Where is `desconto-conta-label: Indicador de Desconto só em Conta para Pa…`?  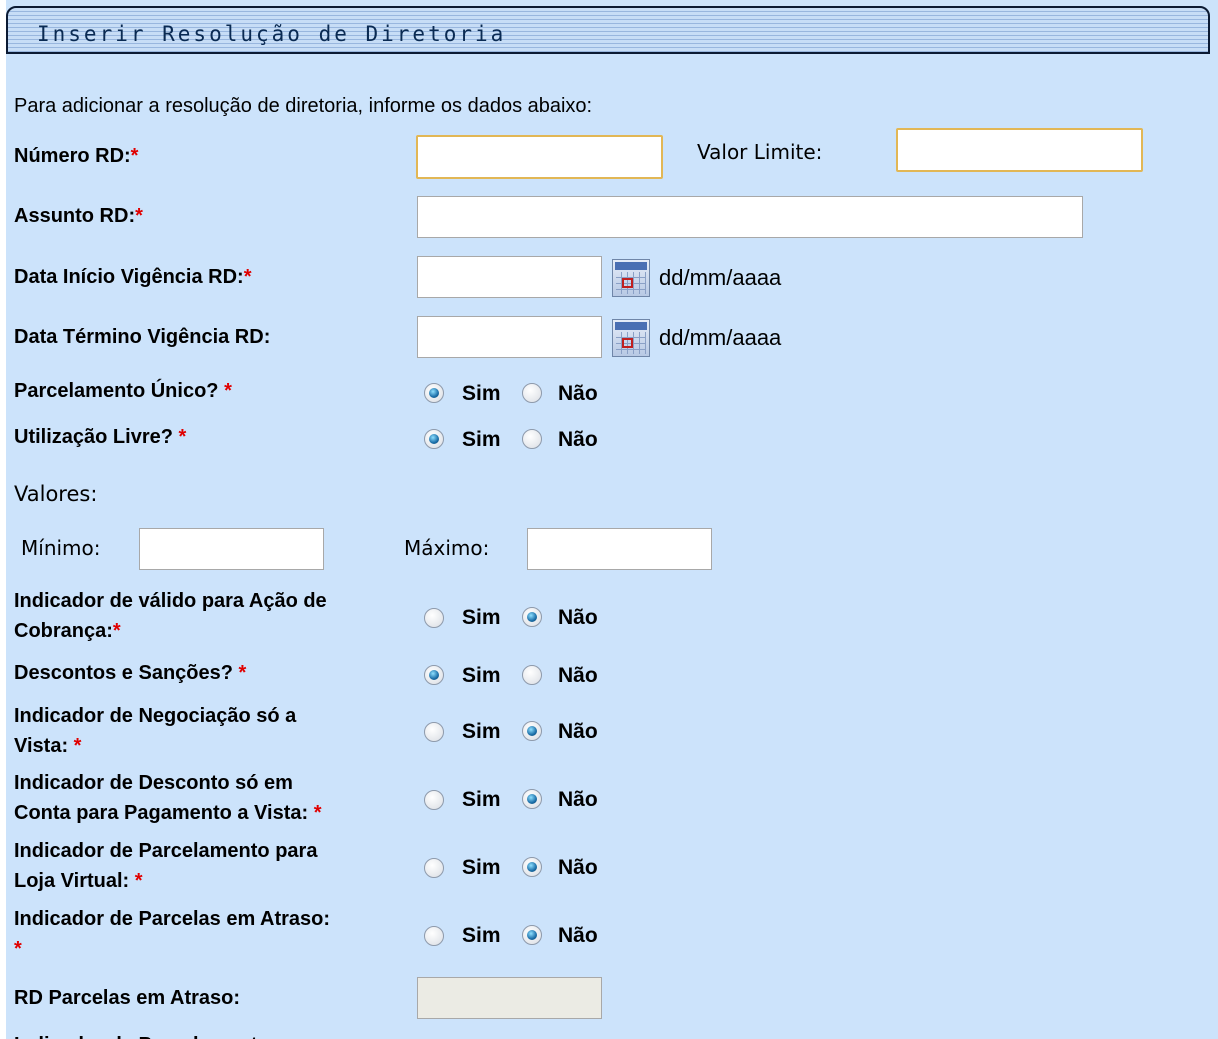
desconto-conta-label: Indicador de Desconto só em Conta para Pa… is located at coordinates (168, 798).